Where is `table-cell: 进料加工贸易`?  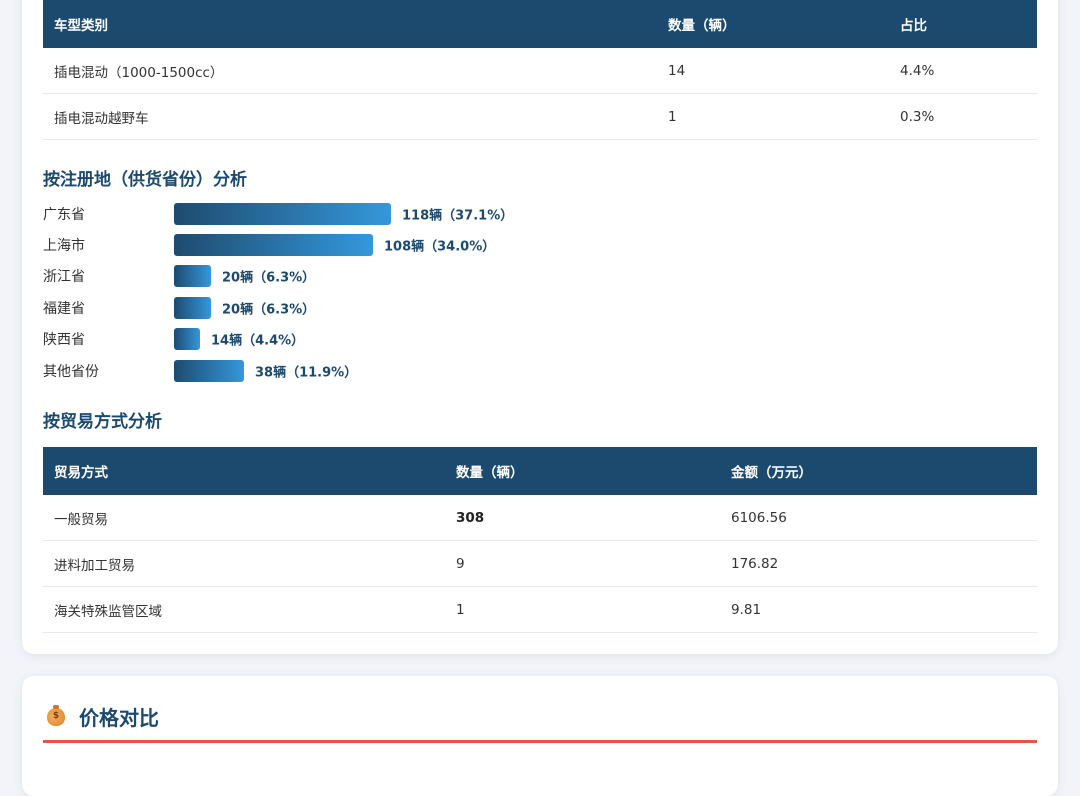 table-cell: 进料加工贸易 is located at coordinates (244, 563).